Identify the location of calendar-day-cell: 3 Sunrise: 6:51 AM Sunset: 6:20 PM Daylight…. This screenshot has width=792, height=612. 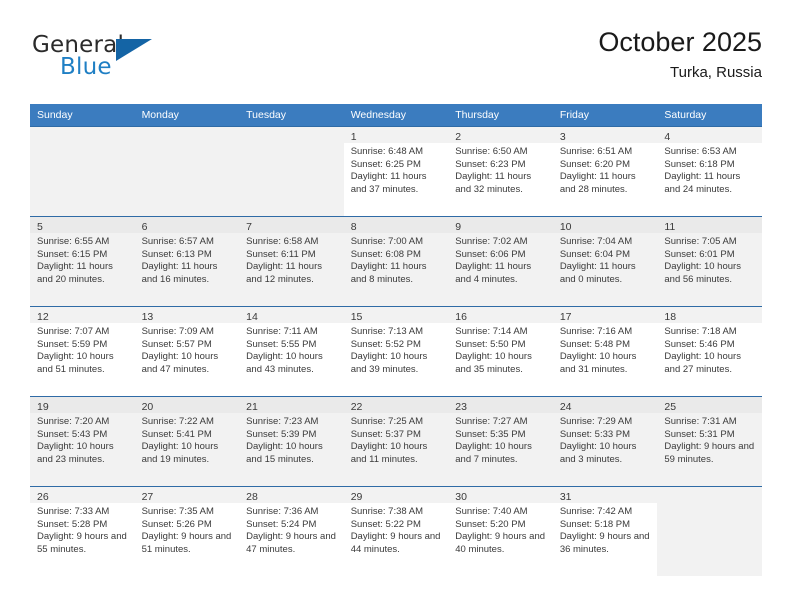
(605, 171).